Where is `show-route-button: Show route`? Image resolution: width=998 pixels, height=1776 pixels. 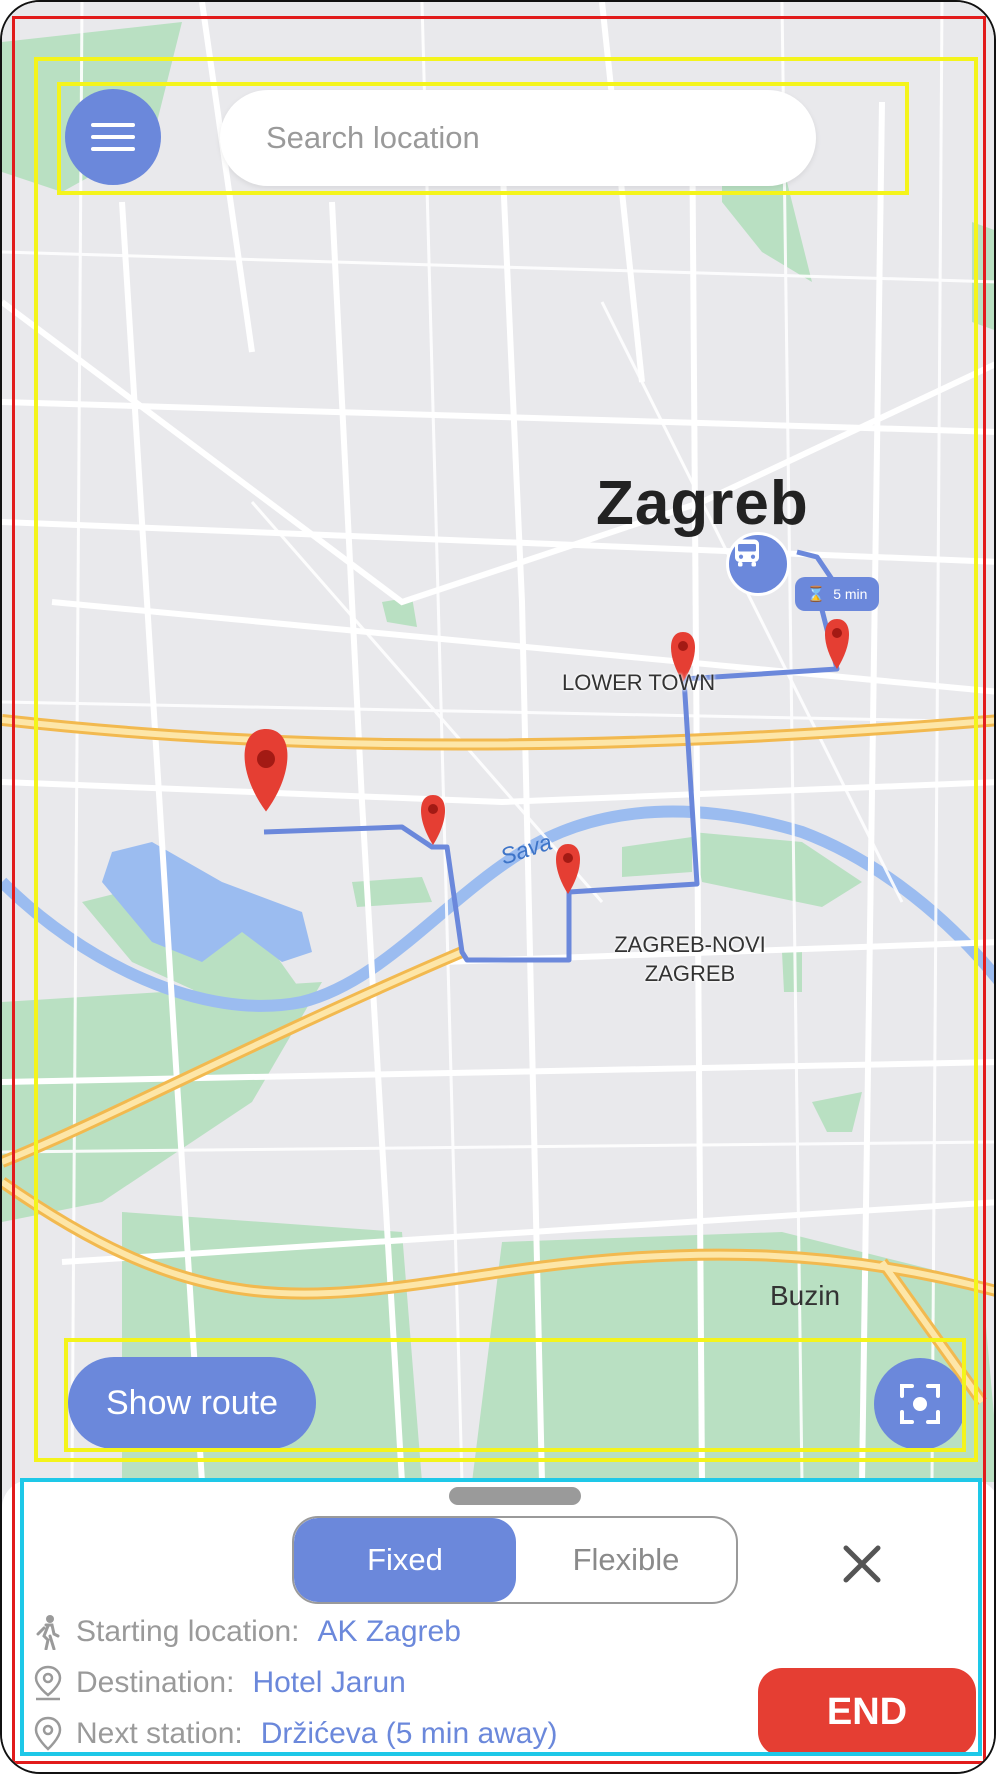 show-route-button: Show route is located at coordinates (192, 1403).